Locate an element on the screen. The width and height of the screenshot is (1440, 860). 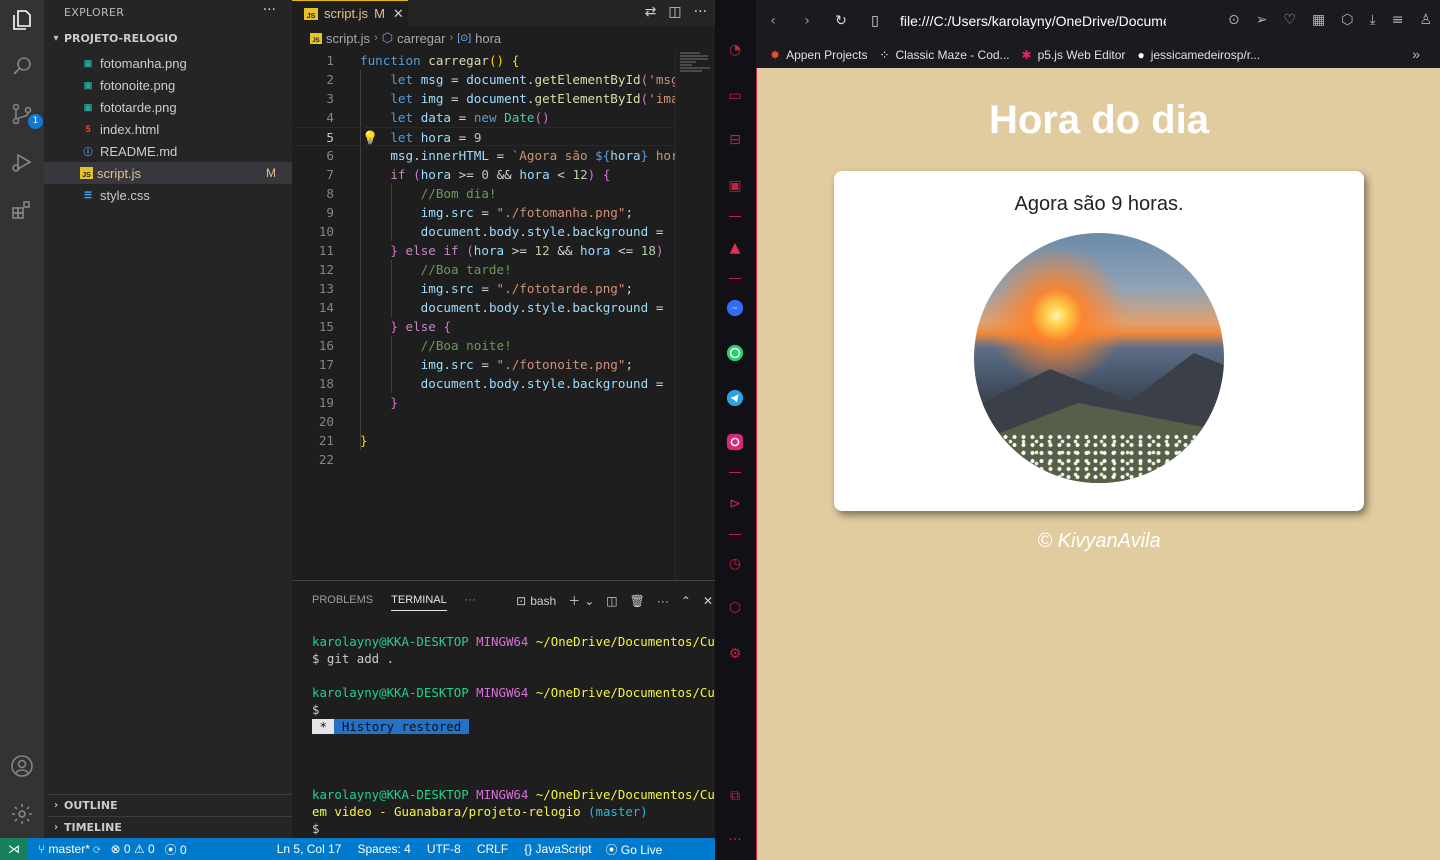
camera-icon: ⊙ is located at coordinates (1234, 20).